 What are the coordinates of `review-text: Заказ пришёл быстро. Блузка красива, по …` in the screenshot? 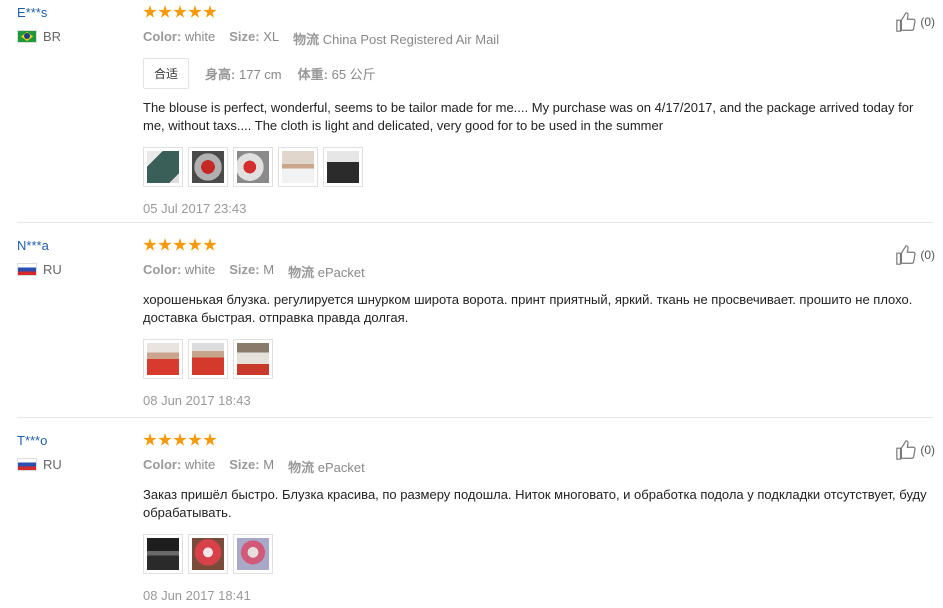 It's located at (535, 503).